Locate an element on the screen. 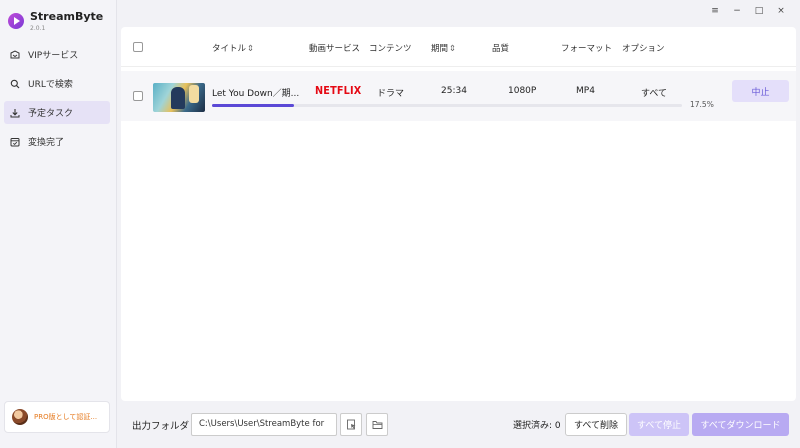  minimize-icon: − is located at coordinates (737, 11).